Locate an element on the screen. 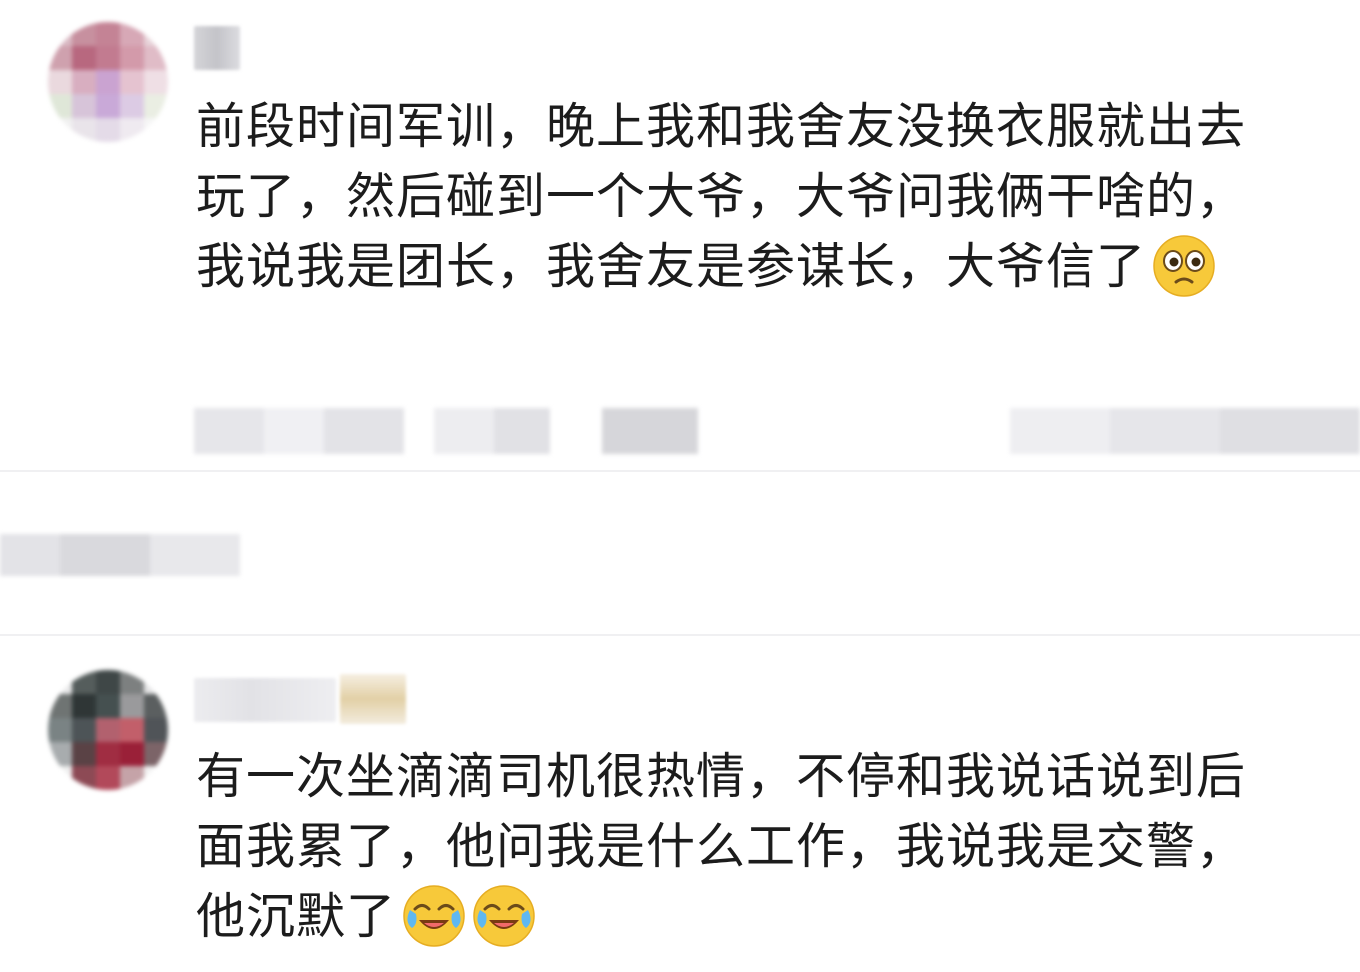 Image resolution: width=1360 pixels, height=972 pixels. comment-meta-blurred is located at coordinates (777, 431).